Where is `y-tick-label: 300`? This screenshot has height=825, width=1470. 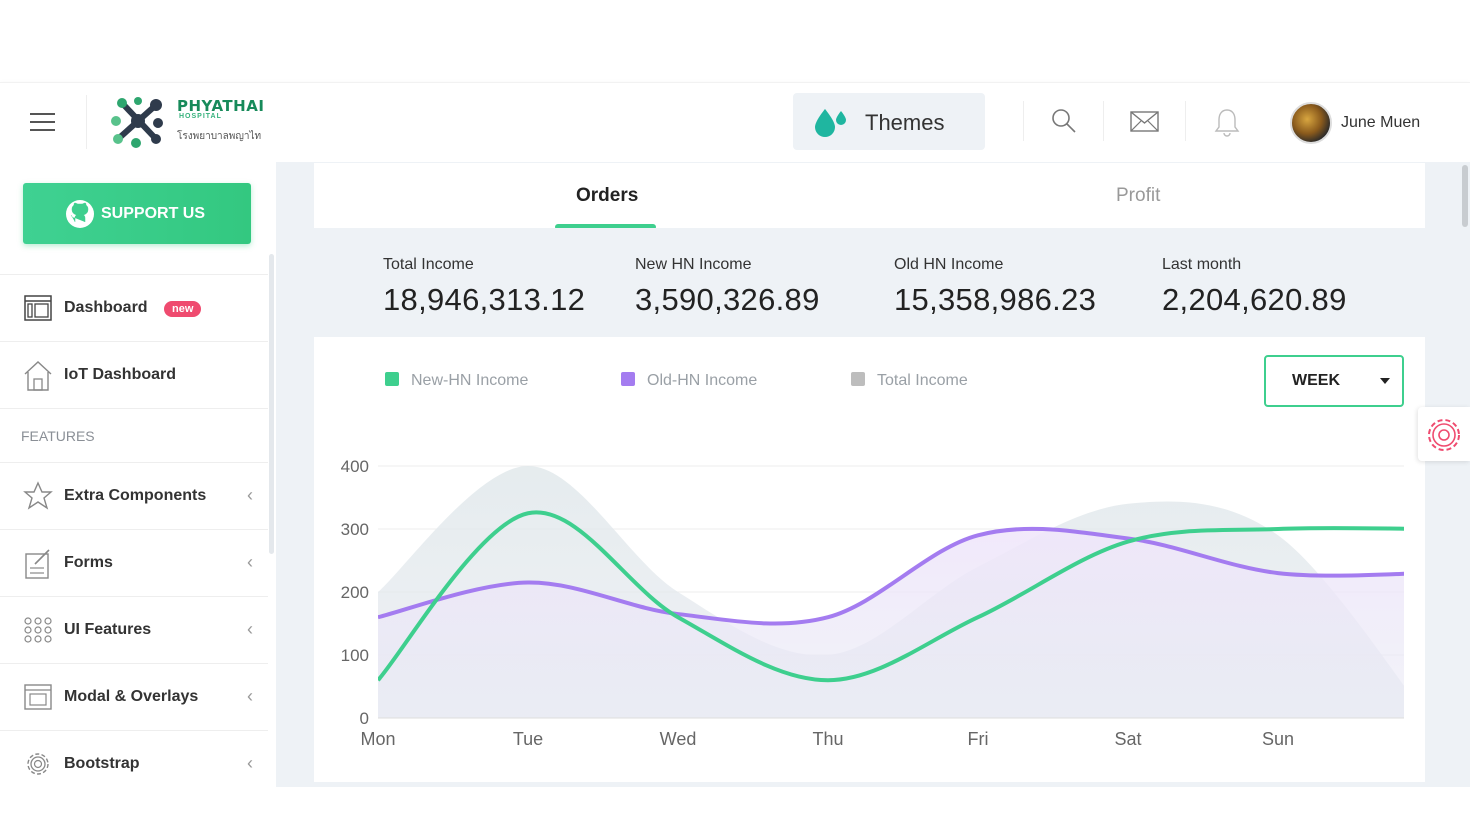 y-tick-label: 300 is located at coordinates (355, 529).